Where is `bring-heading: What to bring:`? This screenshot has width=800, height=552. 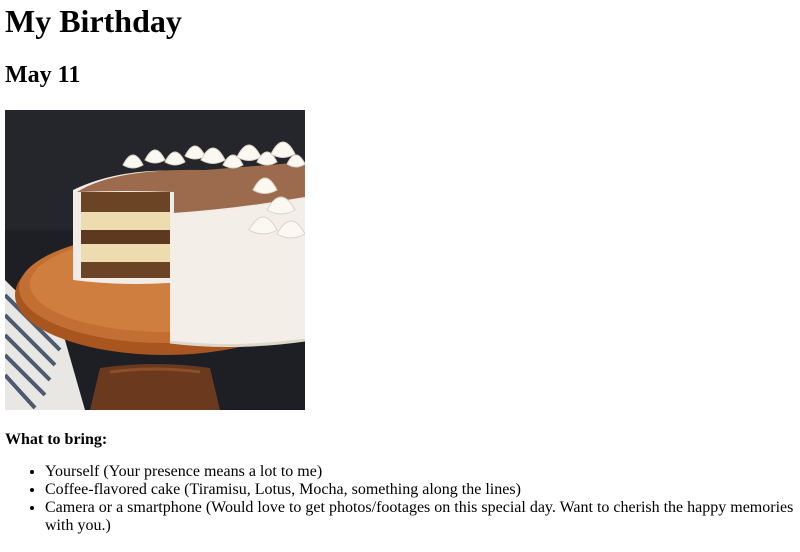 bring-heading: What to bring: is located at coordinates (56, 439).